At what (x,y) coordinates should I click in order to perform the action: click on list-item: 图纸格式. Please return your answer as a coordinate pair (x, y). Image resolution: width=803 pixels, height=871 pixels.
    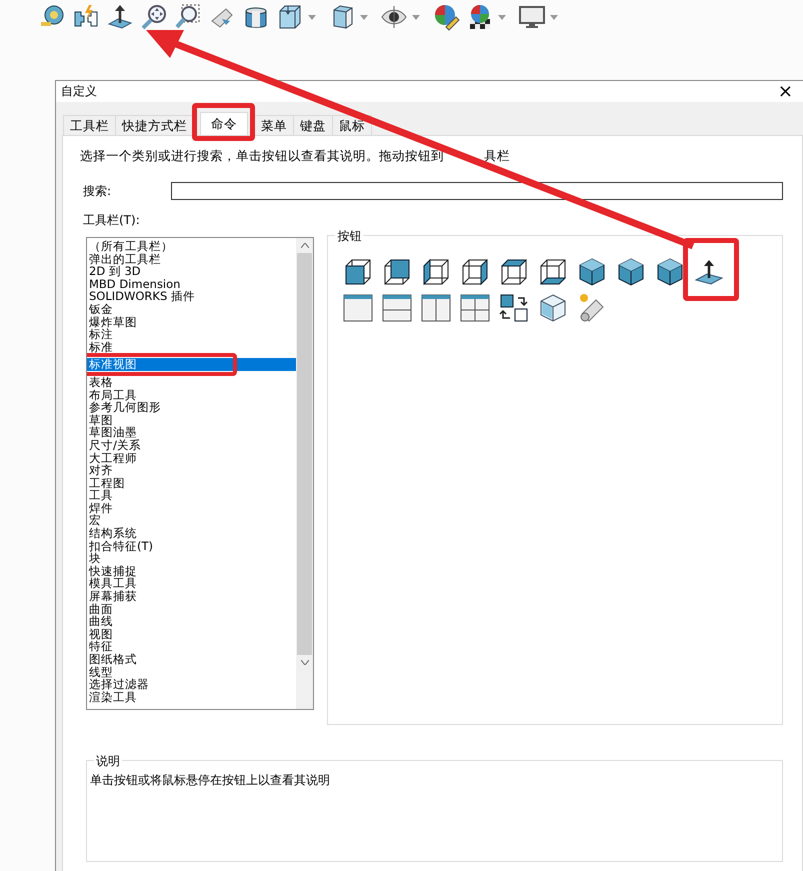
    Looking at the image, I should click on (191, 659).